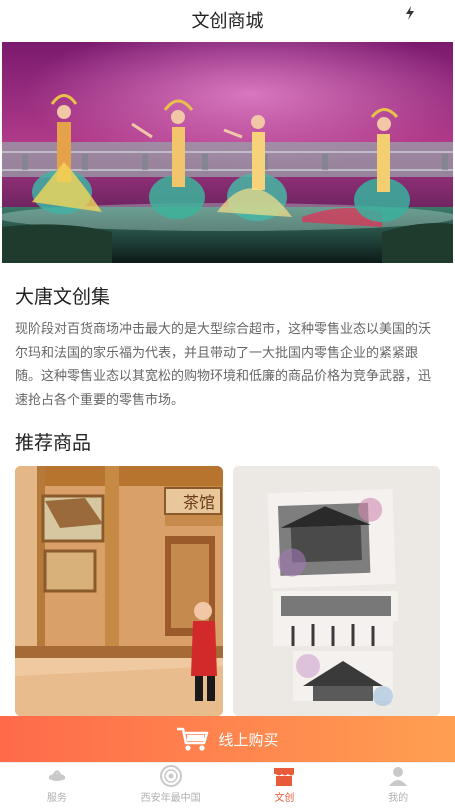  I want to click on page-title: 文创商城, so click(227, 21).